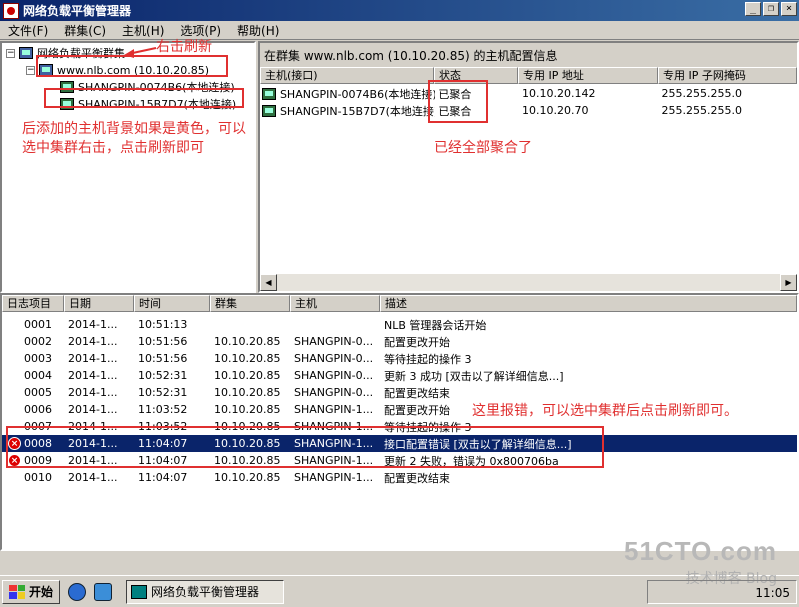 The image size is (799, 607). Describe the element at coordinates (528, 55) in the screenshot. I see `host-config-header: 在群集 www.nlb.com (10.10.20.85) 的主机配置信息` at that location.